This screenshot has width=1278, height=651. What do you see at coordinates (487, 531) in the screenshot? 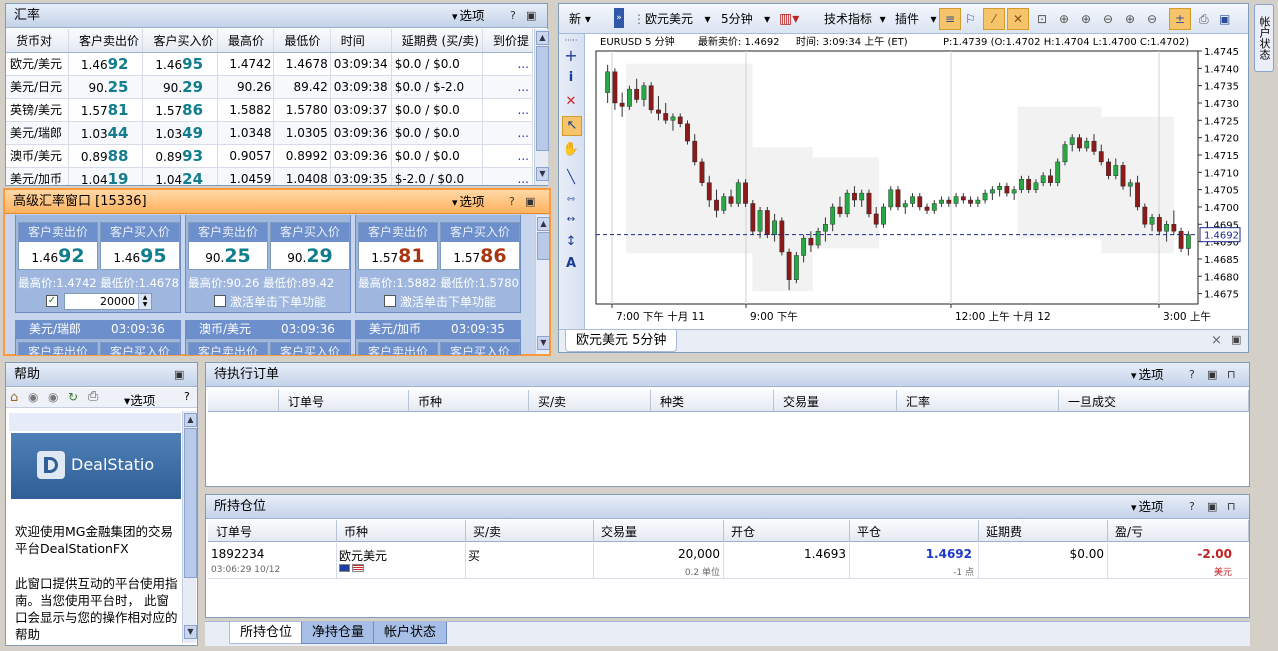
I see `positions-column-header: 买/卖` at bounding box center [487, 531].